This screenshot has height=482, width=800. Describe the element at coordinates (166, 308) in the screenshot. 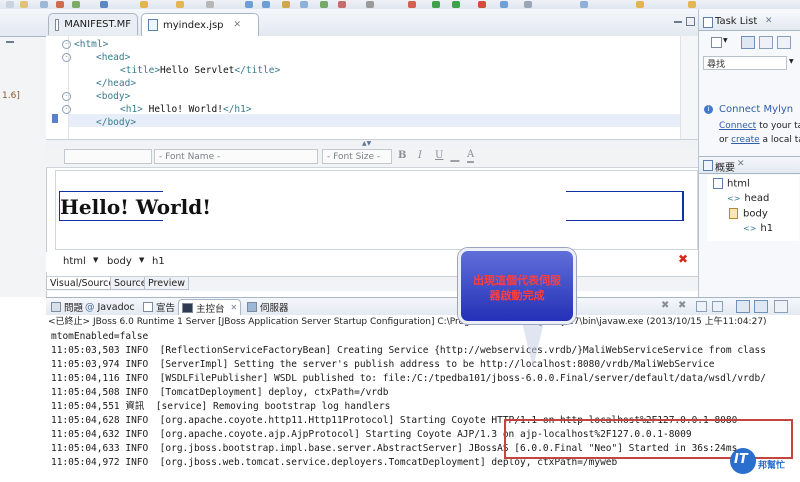

I see `tab-label: 宣告` at that location.